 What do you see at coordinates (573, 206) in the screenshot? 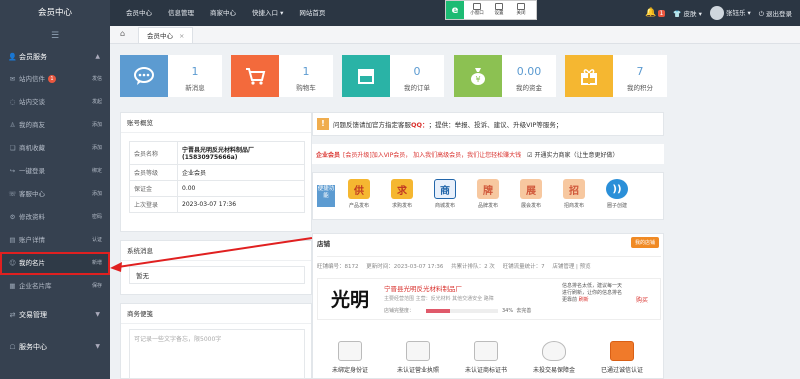
I see `tool-label: 招商发布` at bounding box center [573, 206].